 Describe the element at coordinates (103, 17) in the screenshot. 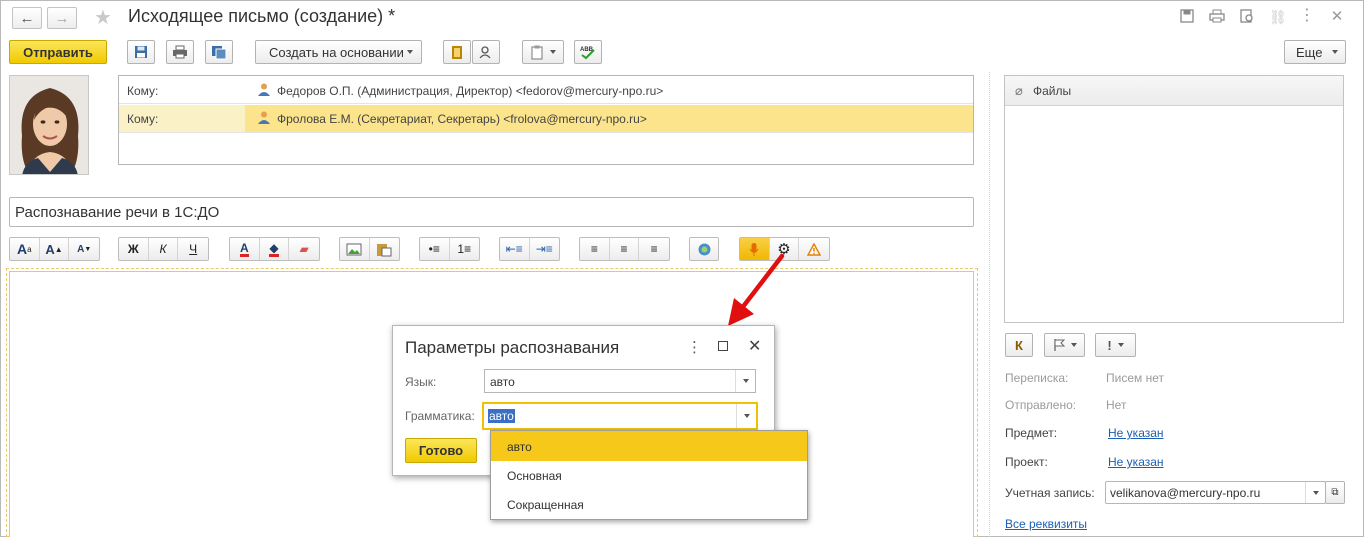

I see `star-icon: ★` at that location.